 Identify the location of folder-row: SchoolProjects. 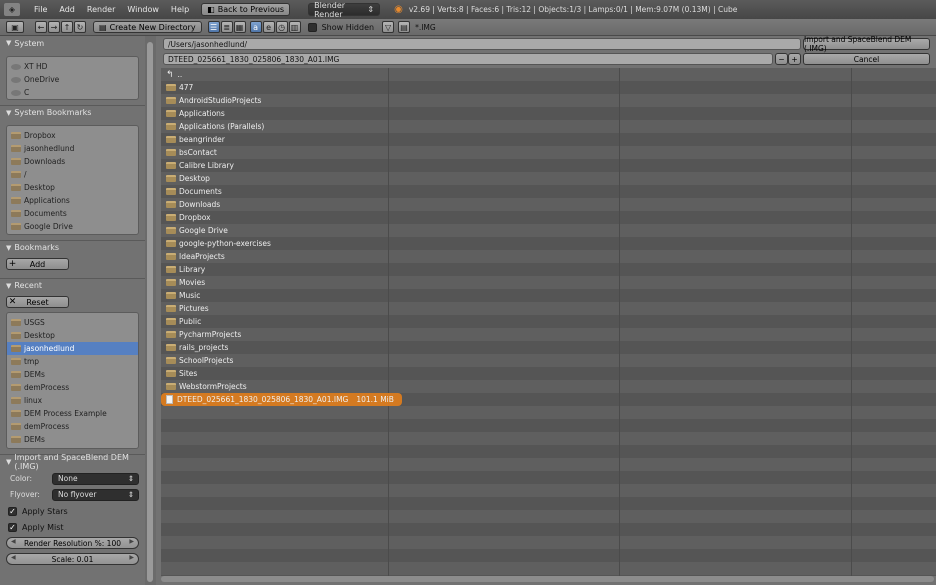
(197, 360).